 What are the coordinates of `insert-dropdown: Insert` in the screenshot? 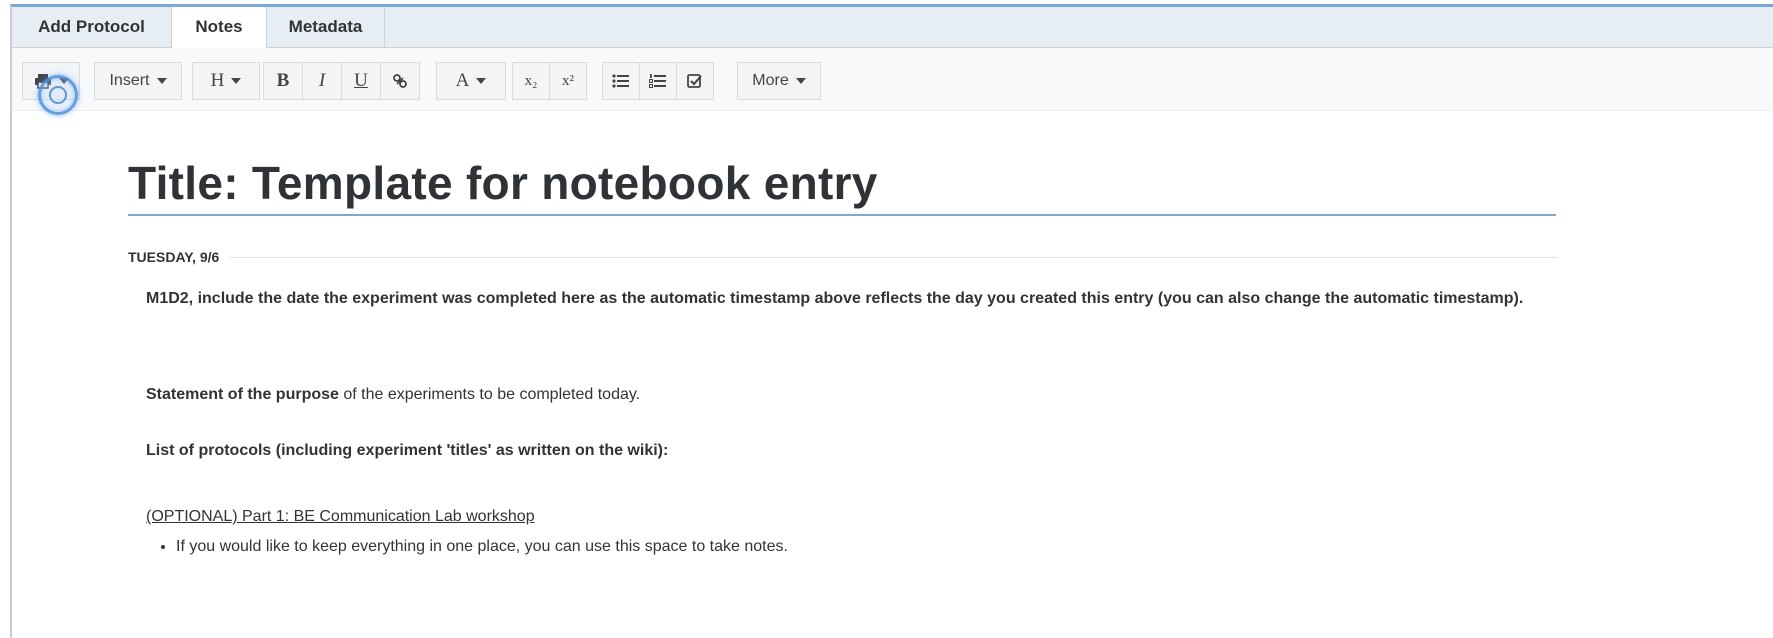 It's located at (138, 81).